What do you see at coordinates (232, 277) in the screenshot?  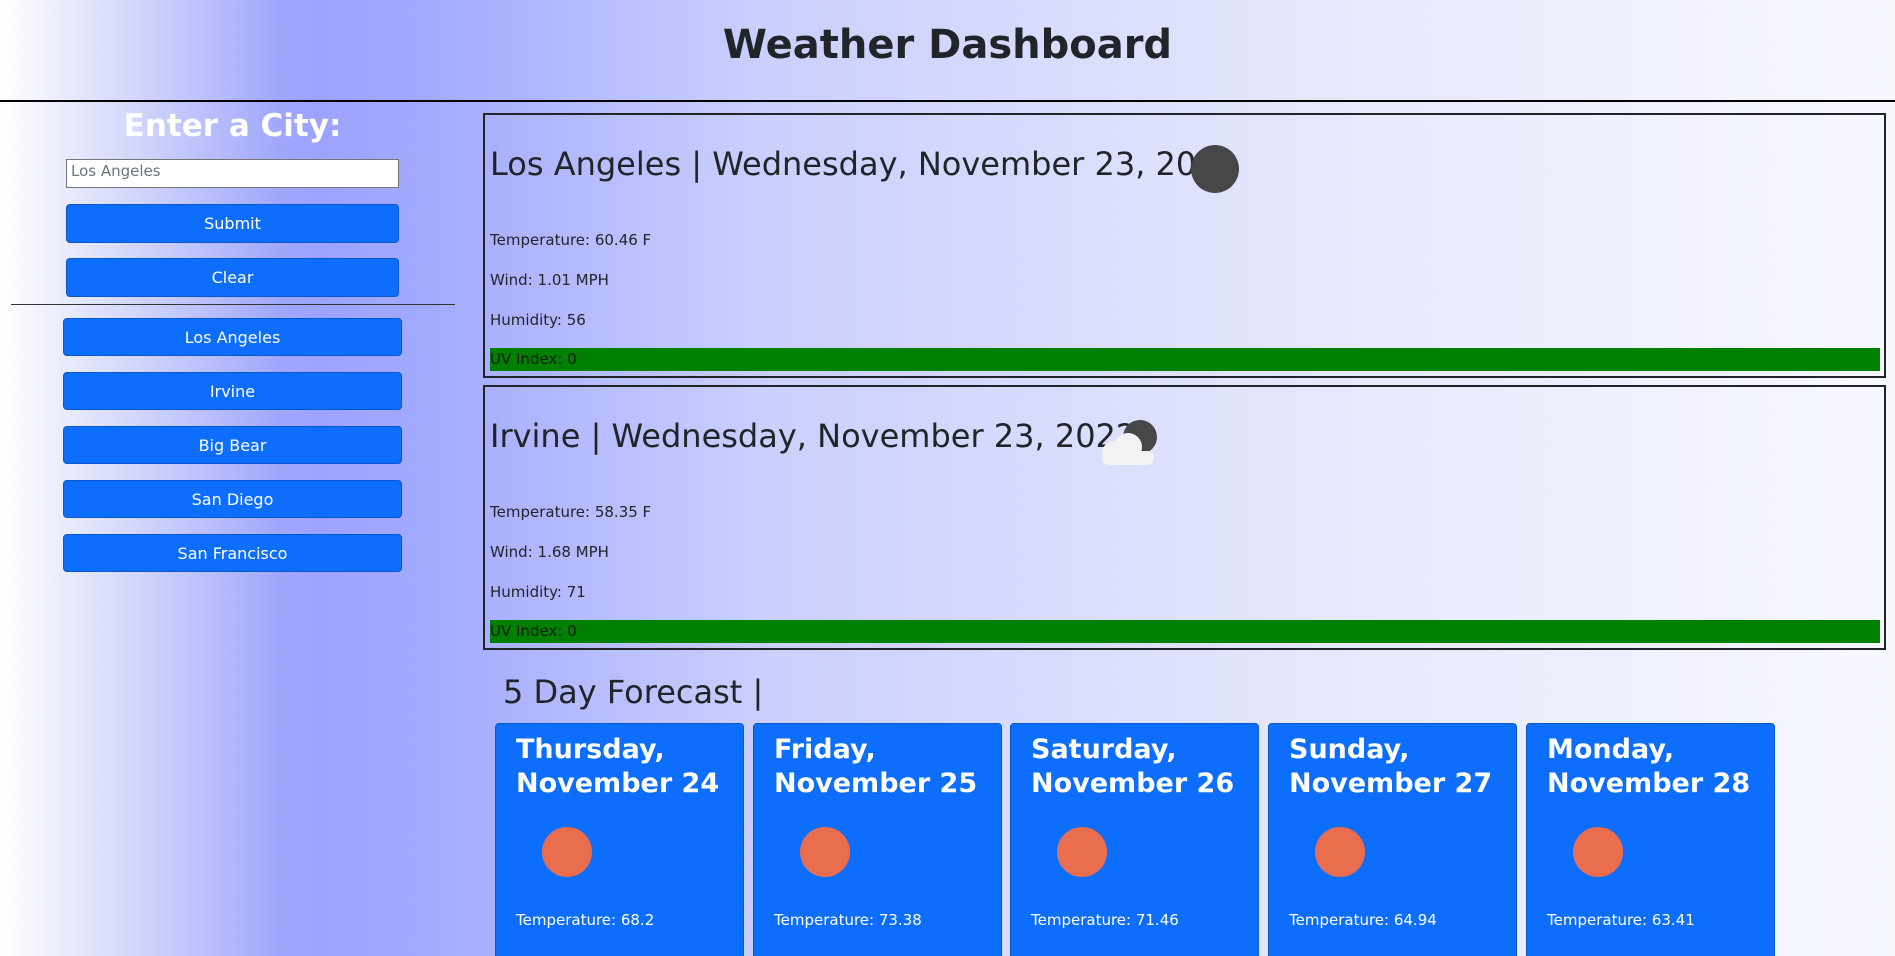 I see `clear-button: Clear` at bounding box center [232, 277].